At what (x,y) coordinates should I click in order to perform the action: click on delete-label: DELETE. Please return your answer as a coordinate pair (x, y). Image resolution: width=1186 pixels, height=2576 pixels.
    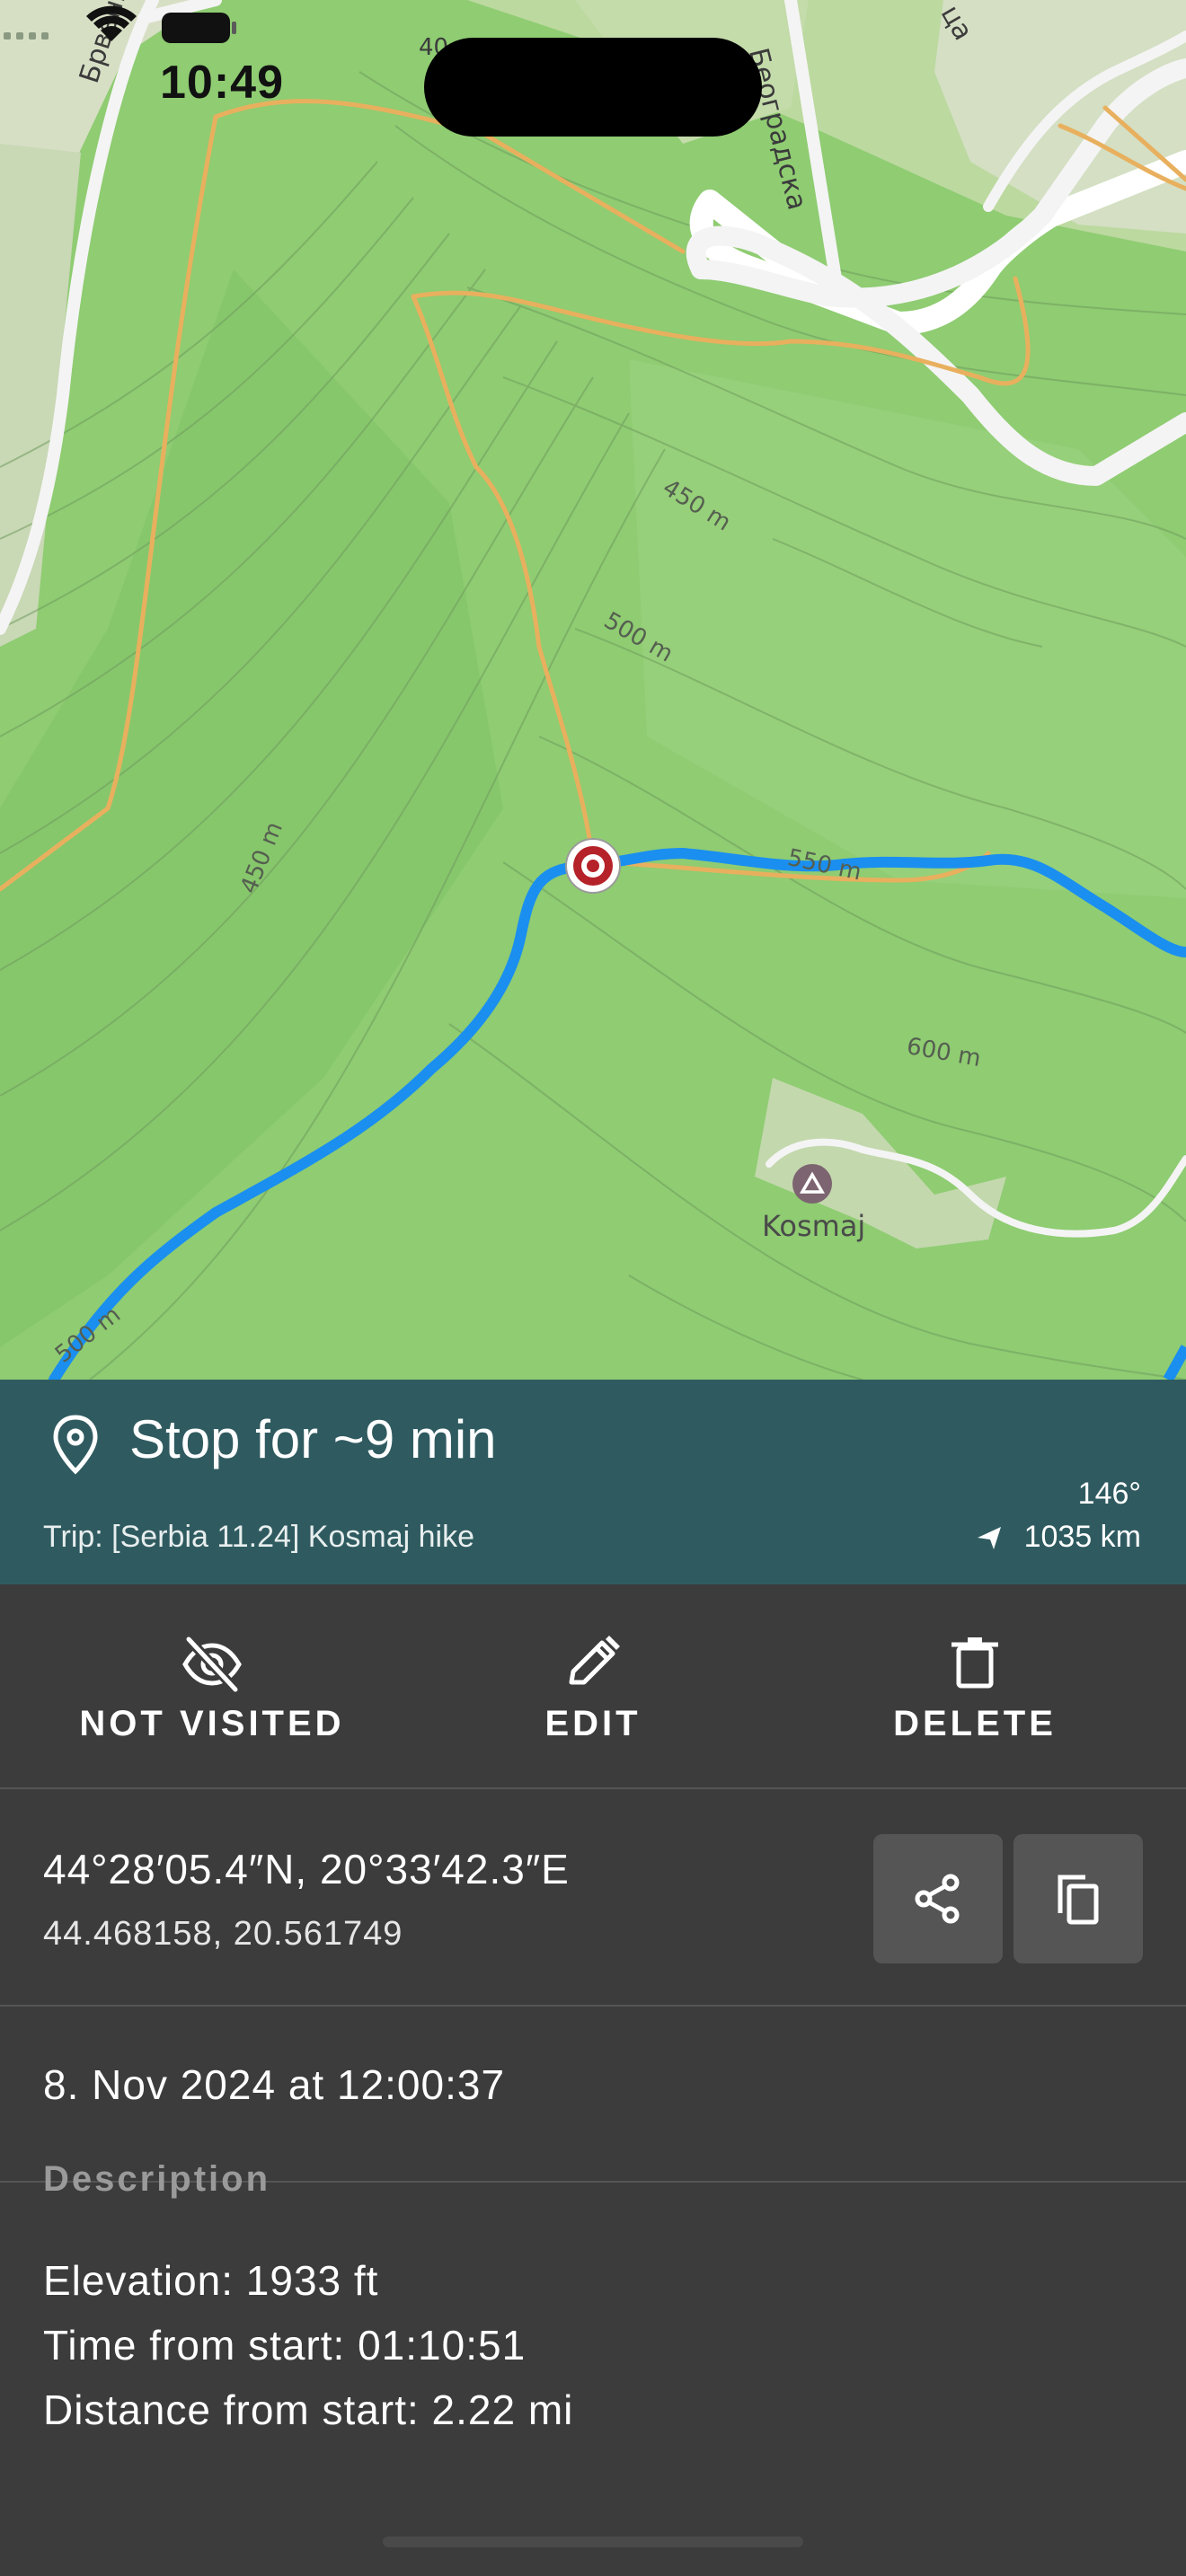
    Looking at the image, I should click on (975, 1723).